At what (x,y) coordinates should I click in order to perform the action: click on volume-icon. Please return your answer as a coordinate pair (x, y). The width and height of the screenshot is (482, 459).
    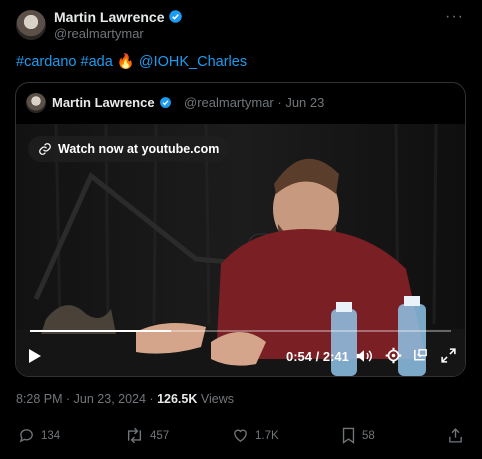
    Looking at the image, I should click on (364, 356).